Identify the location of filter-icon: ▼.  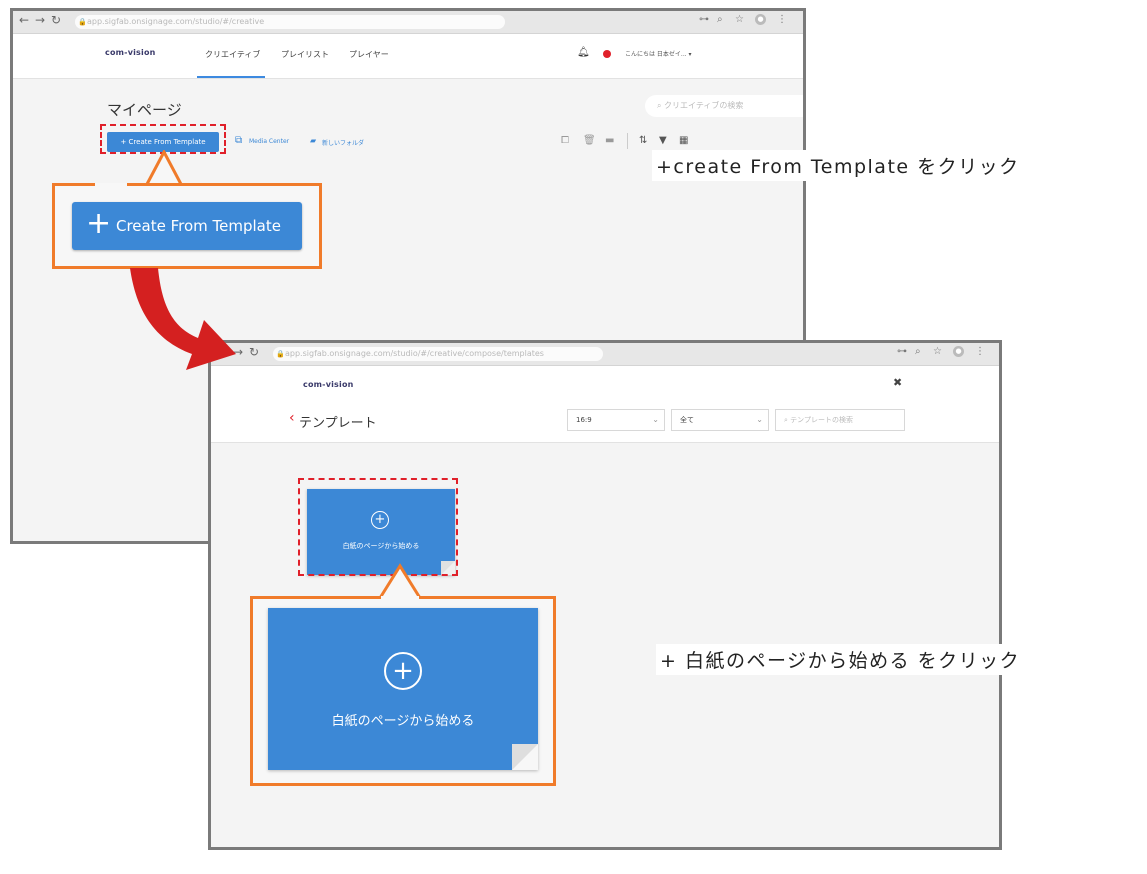
(663, 140).